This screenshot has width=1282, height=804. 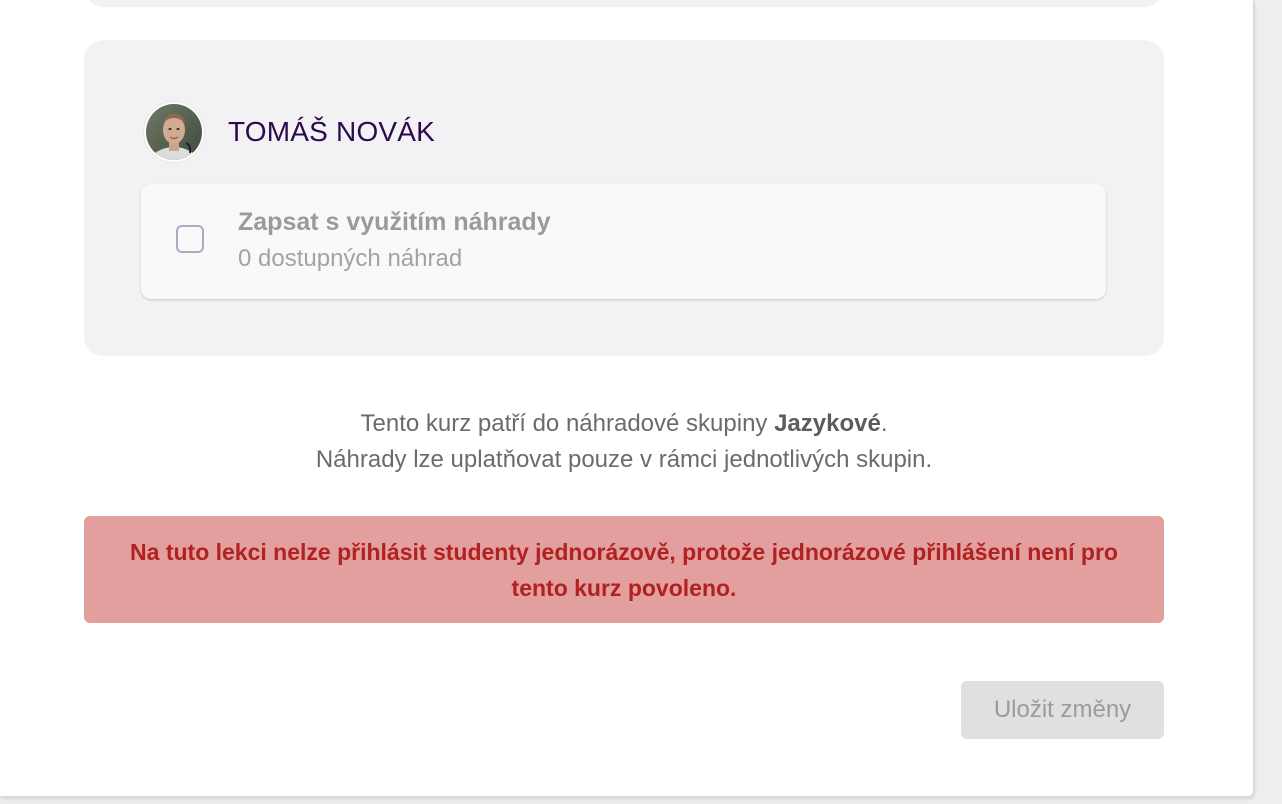 What do you see at coordinates (624, 3) in the screenshot?
I see `previous-student-card` at bounding box center [624, 3].